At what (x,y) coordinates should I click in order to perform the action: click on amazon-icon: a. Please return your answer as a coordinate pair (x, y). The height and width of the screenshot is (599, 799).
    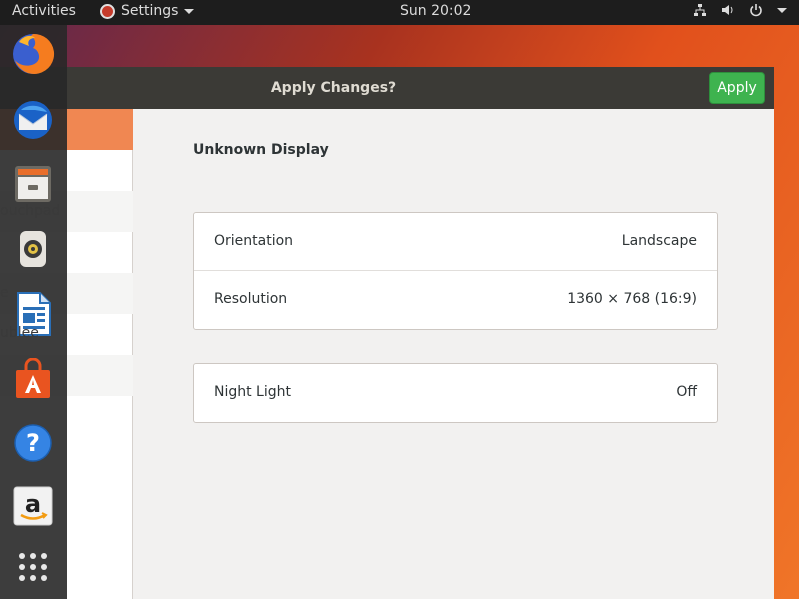
    Looking at the image, I should click on (33, 506).